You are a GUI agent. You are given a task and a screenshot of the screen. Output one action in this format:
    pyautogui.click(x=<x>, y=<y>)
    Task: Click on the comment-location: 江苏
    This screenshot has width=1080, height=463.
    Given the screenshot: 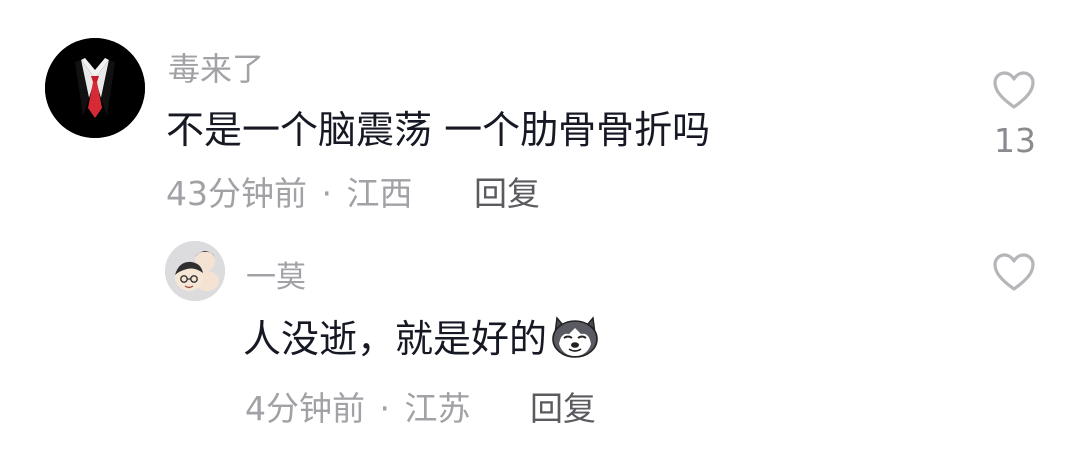 What is the action you would take?
    pyautogui.click(x=437, y=408)
    